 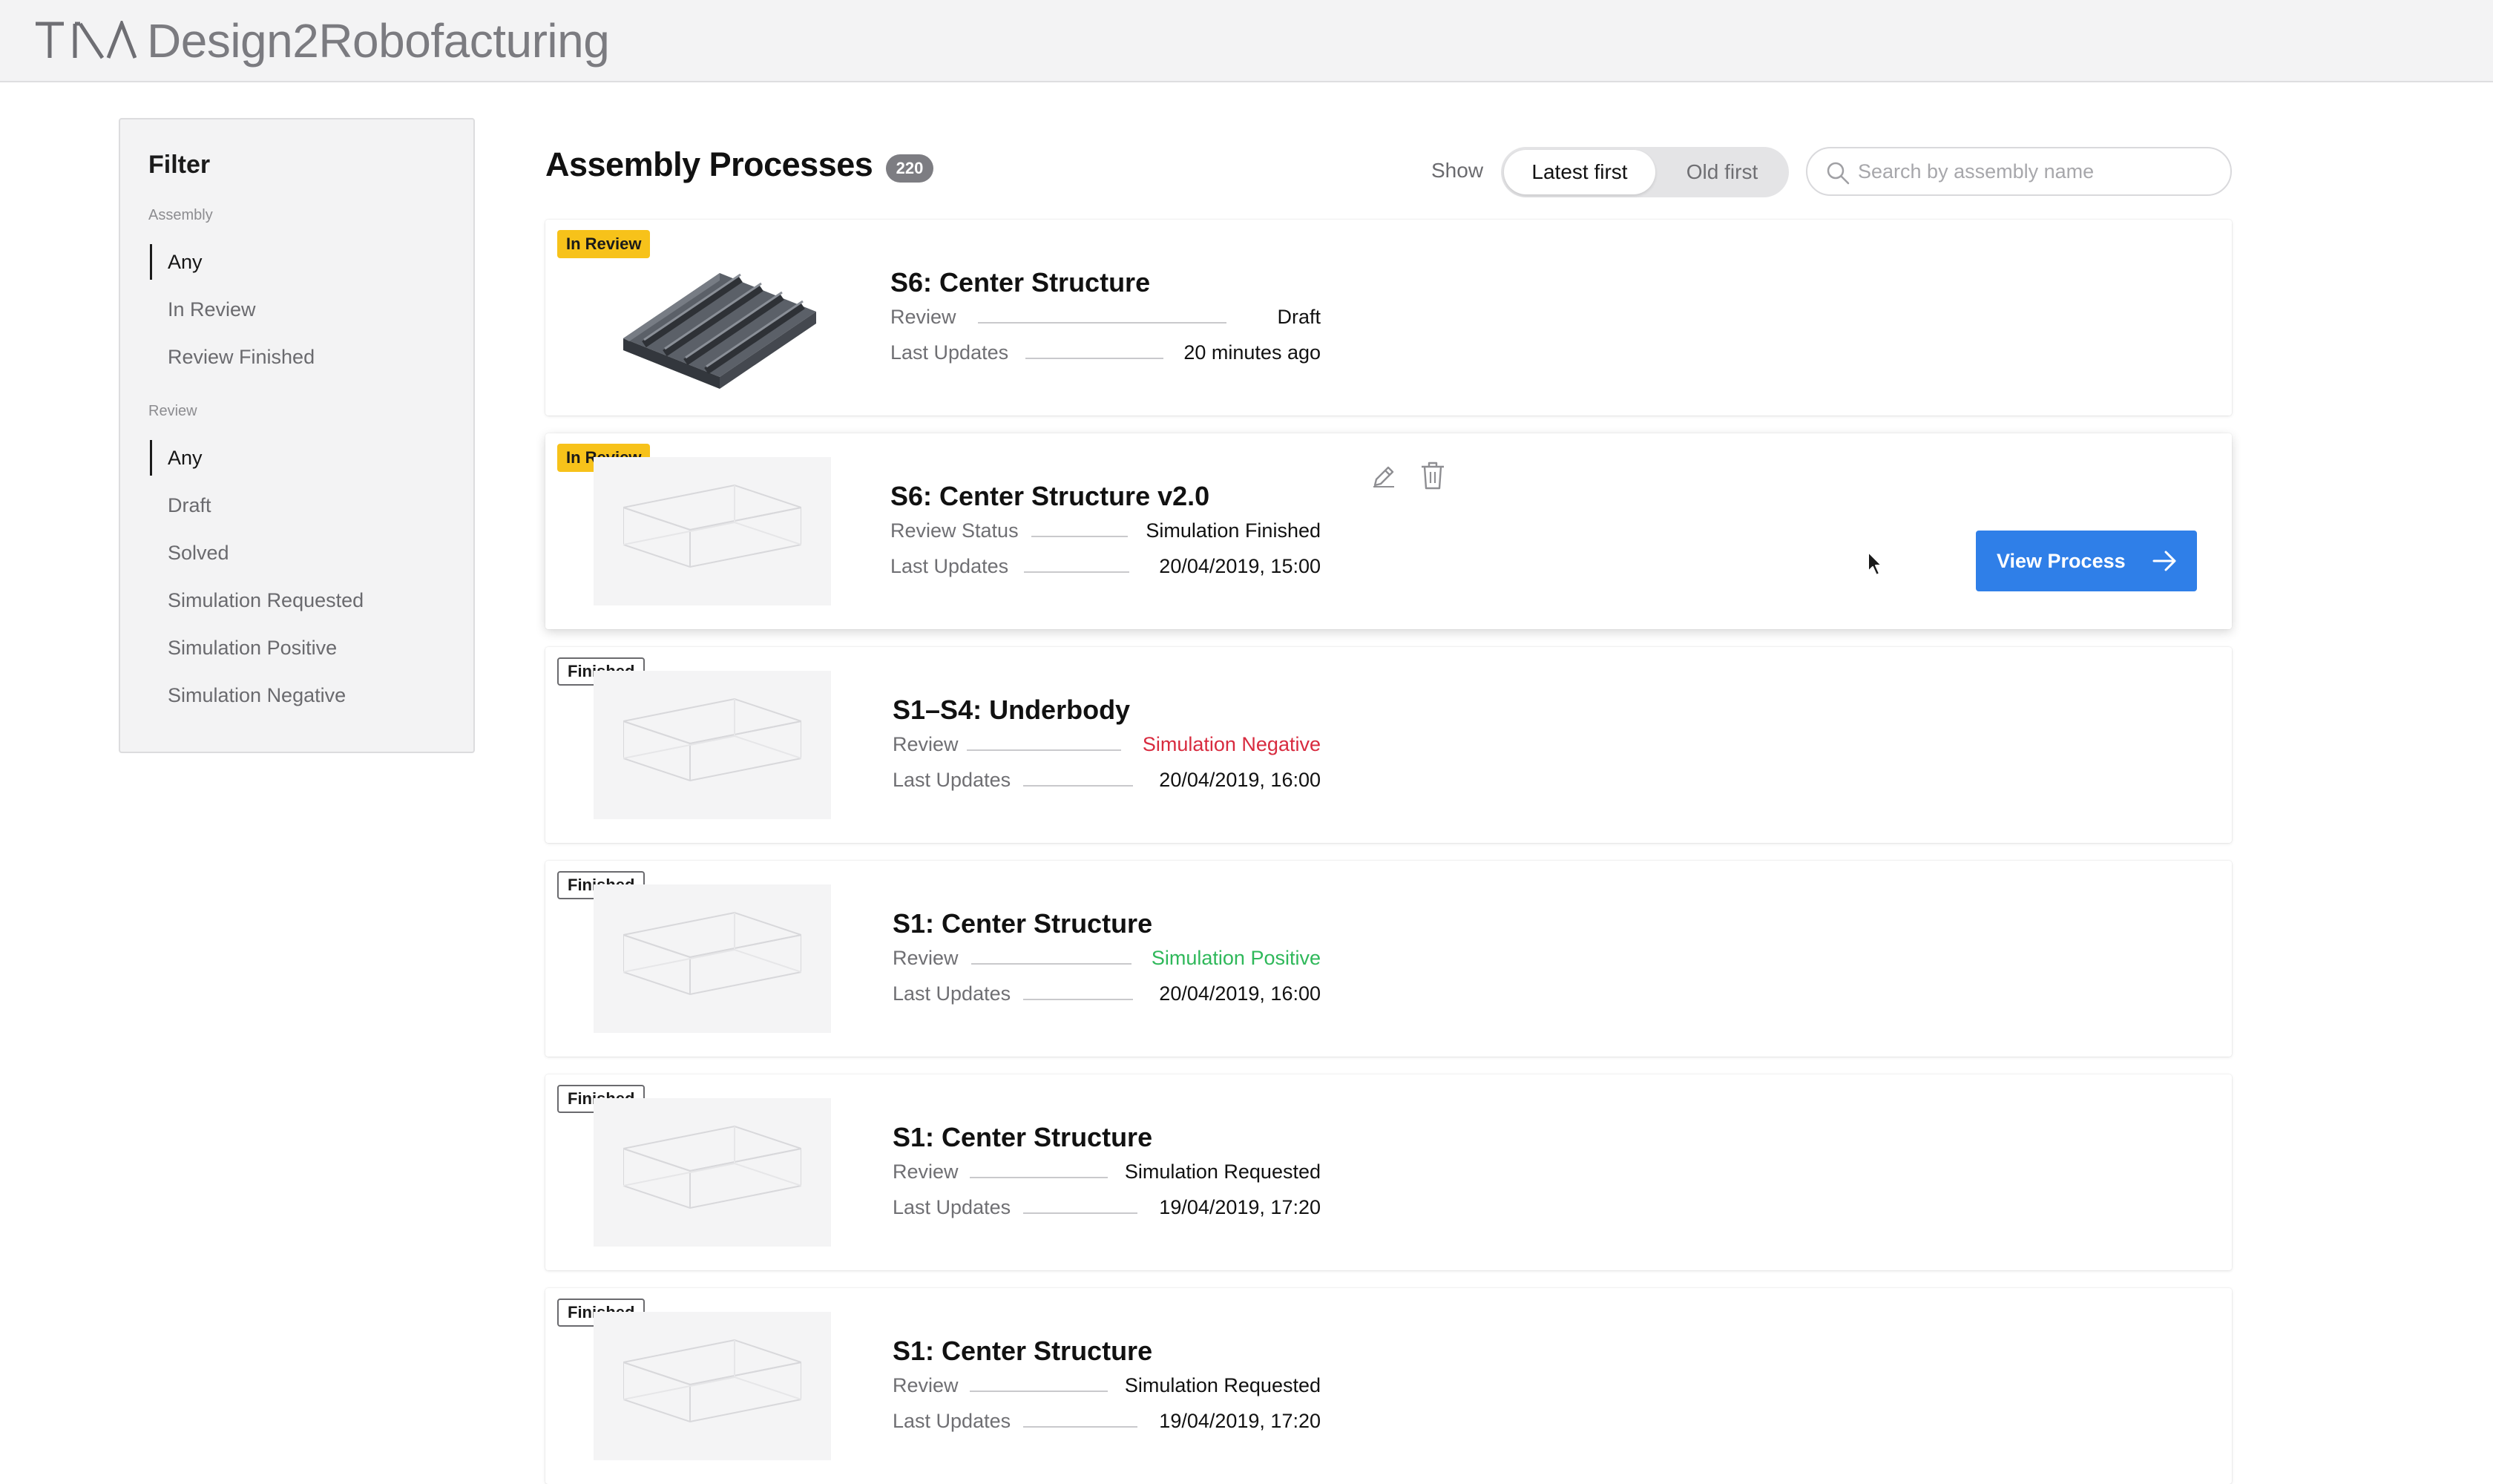 What do you see at coordinates (1838, 173) in the screenshot?
I see `search-icon` at bounding box center [1838, 173].